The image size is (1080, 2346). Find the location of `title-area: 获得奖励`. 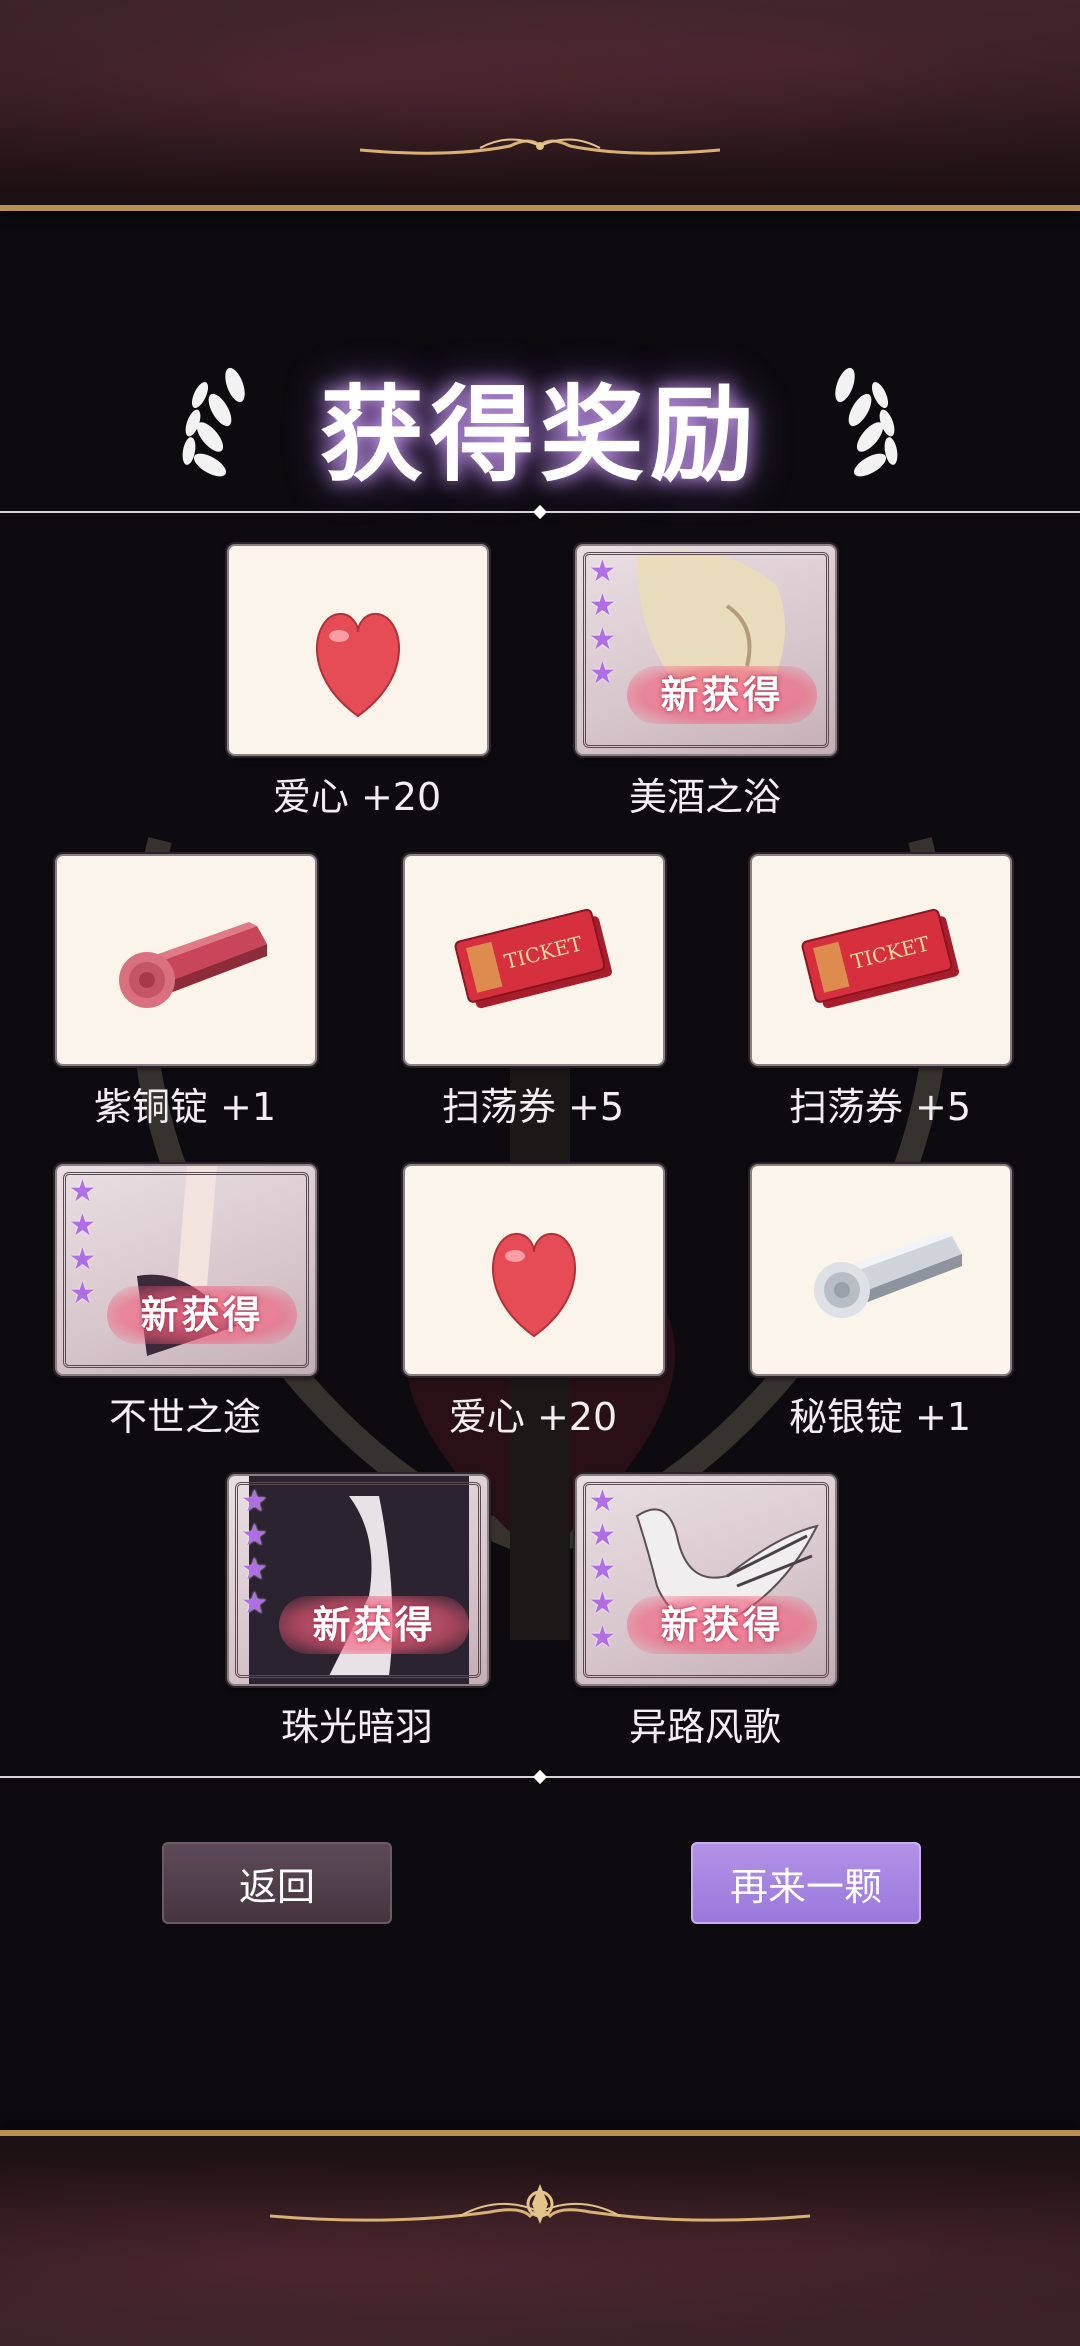

title-area: 获得奖励 is located at coordinates (540, 425).